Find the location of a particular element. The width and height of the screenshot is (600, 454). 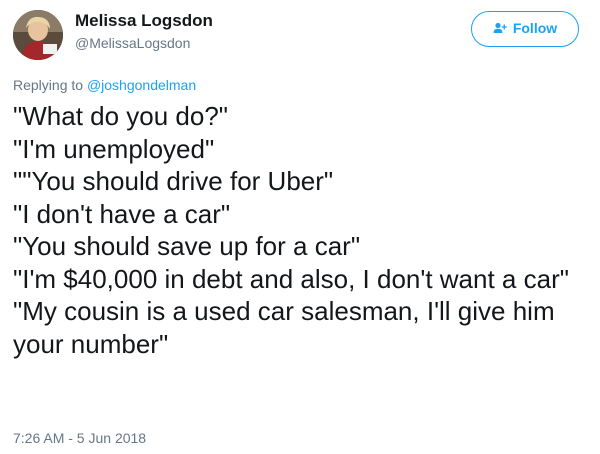

avatar-image is located at coordinates (38, 35).